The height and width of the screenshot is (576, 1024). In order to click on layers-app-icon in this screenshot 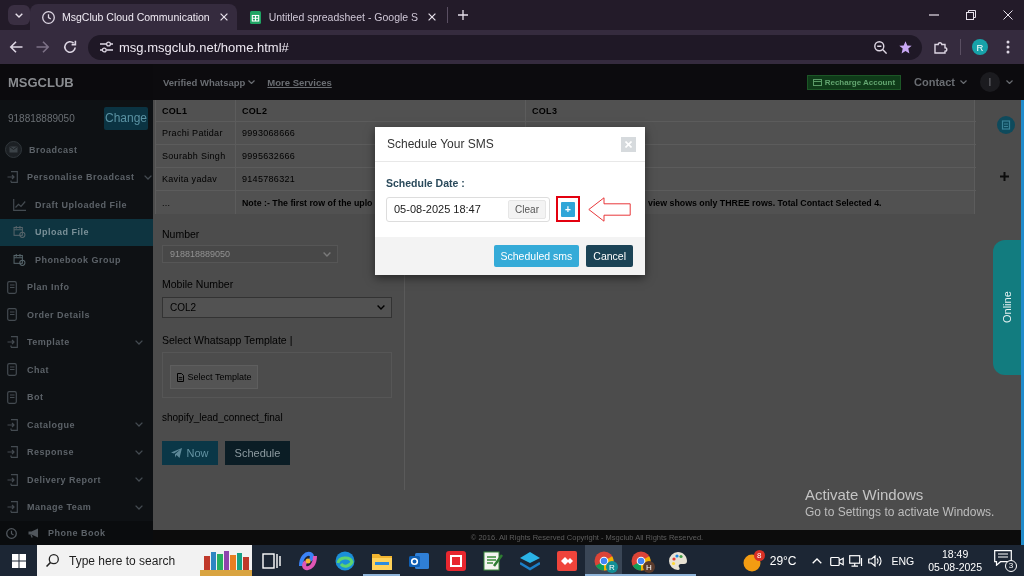, I will do `click(529, 560)`.